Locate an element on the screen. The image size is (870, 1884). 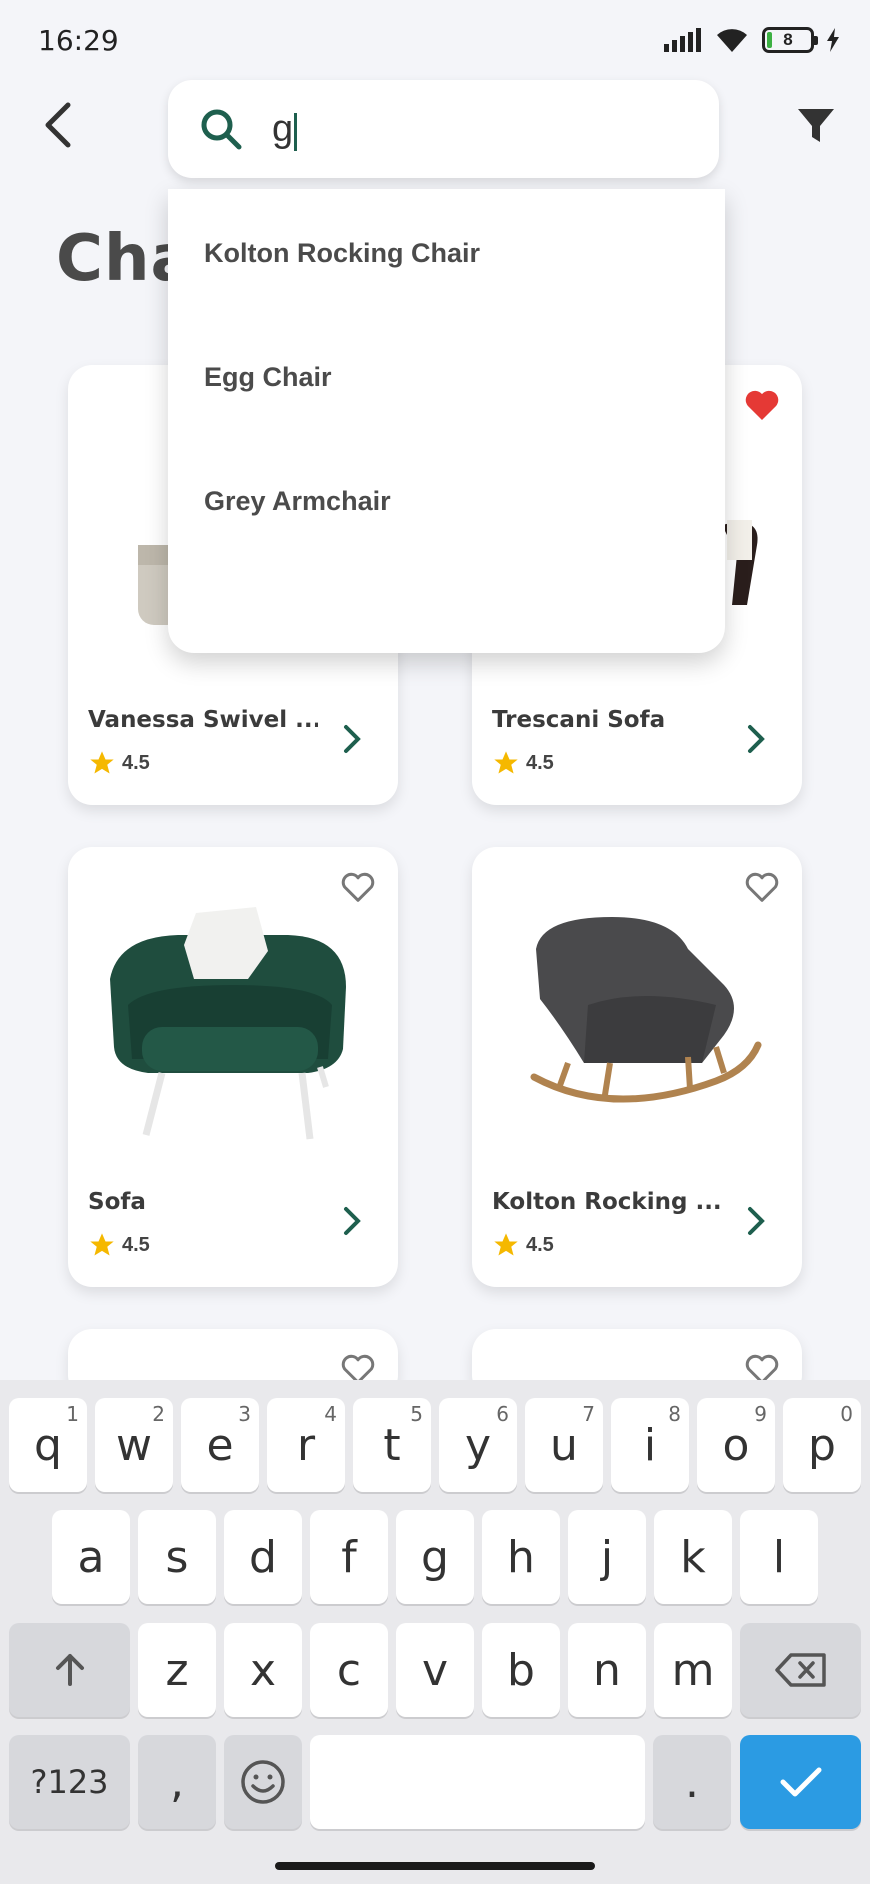
key-n: n is located at coordinates (607, 1670).